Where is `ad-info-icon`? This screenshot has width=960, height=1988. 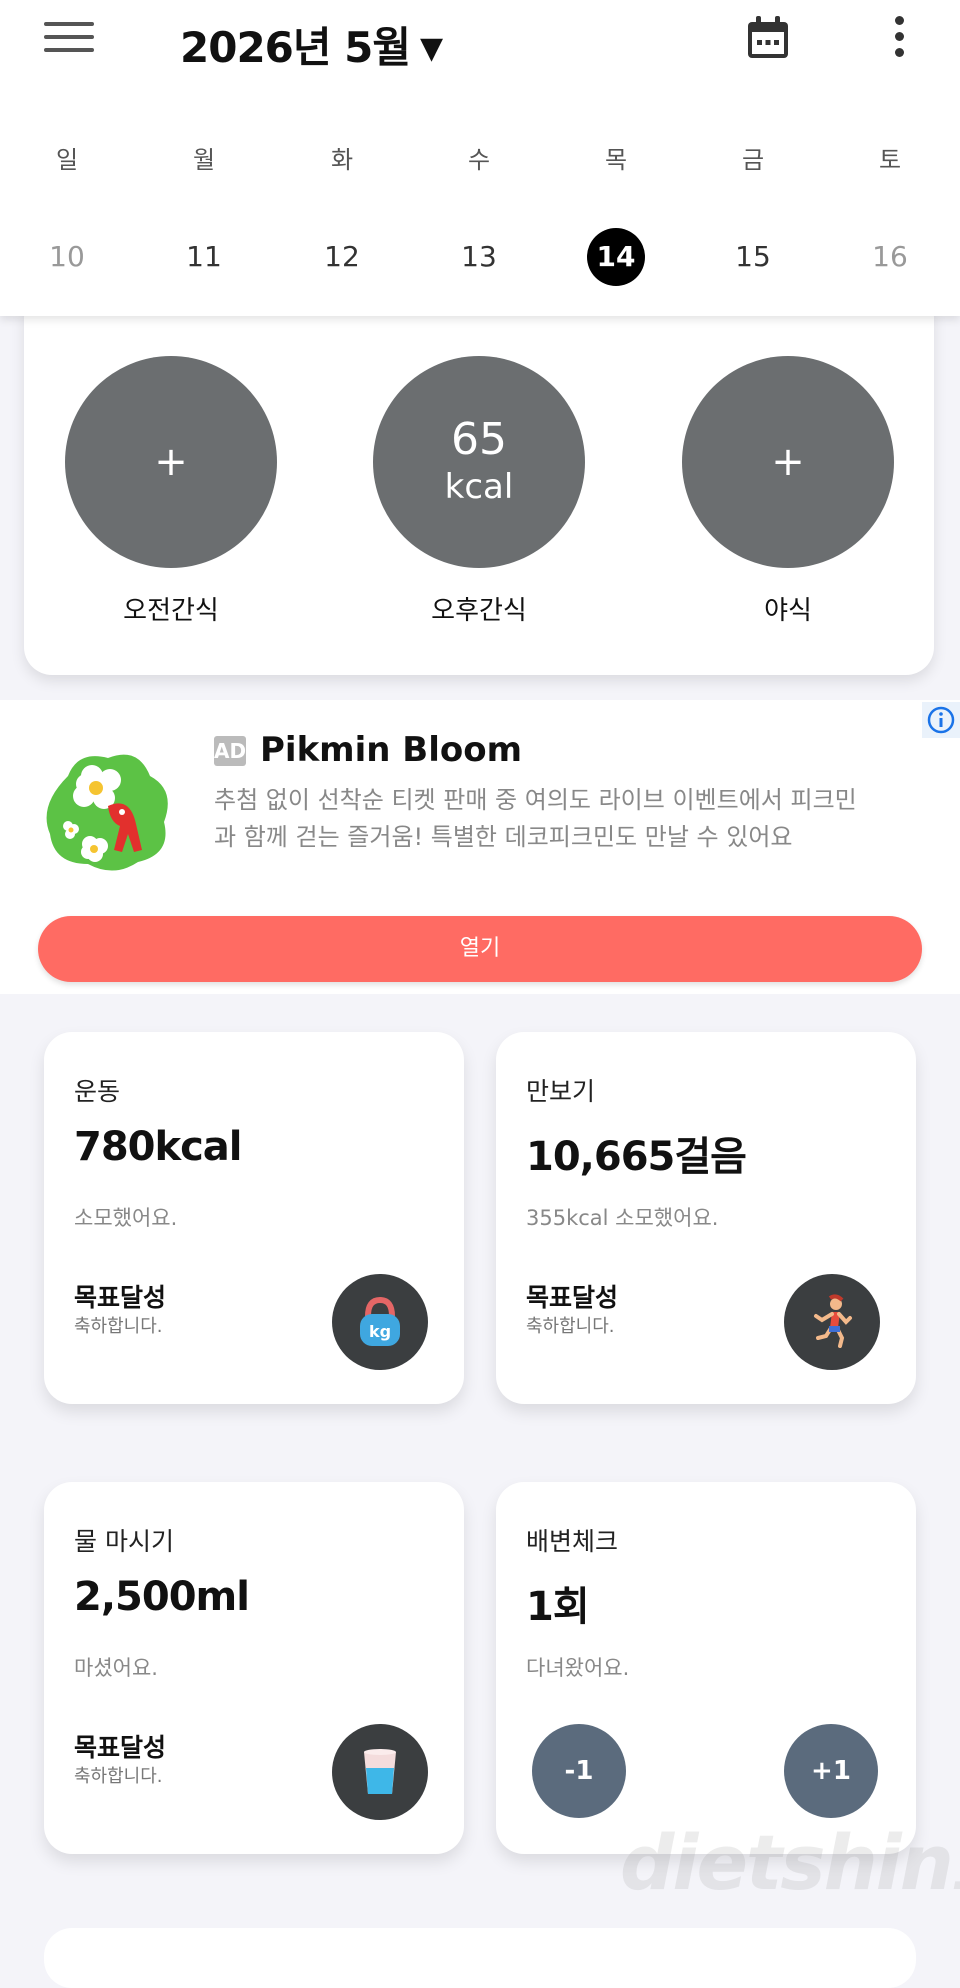 ad-info-icon is located at coordinates (941, 720).